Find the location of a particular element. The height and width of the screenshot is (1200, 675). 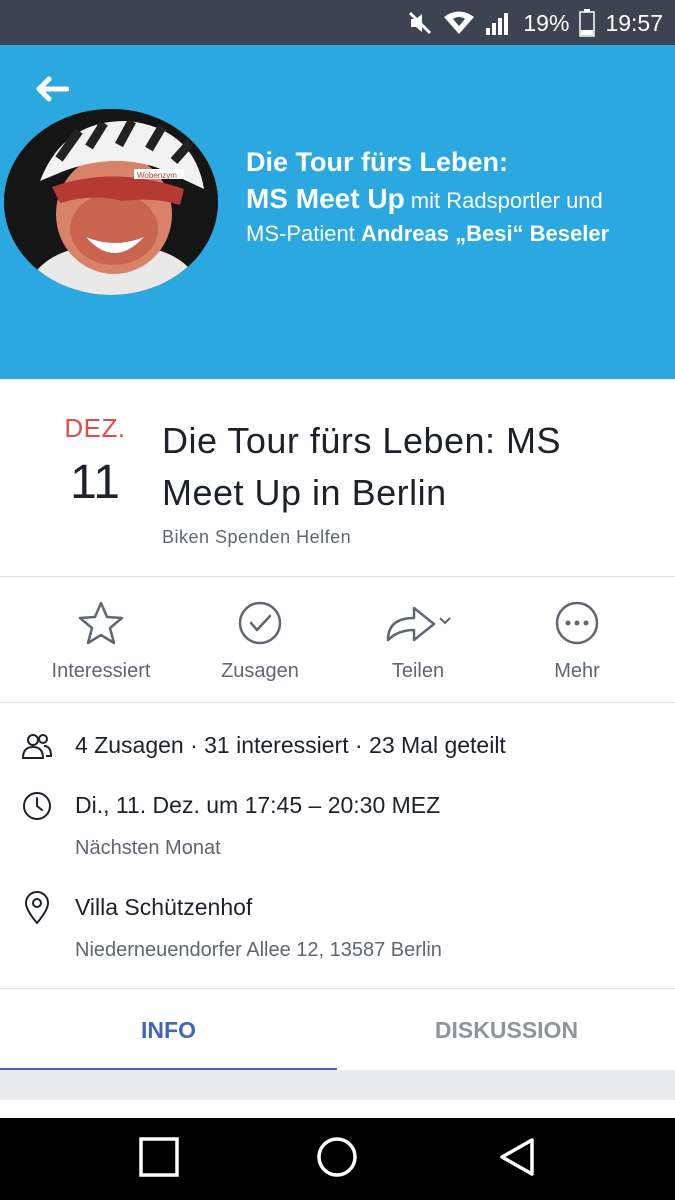

tab-info: INFO is located at coordinates (168, 1030).